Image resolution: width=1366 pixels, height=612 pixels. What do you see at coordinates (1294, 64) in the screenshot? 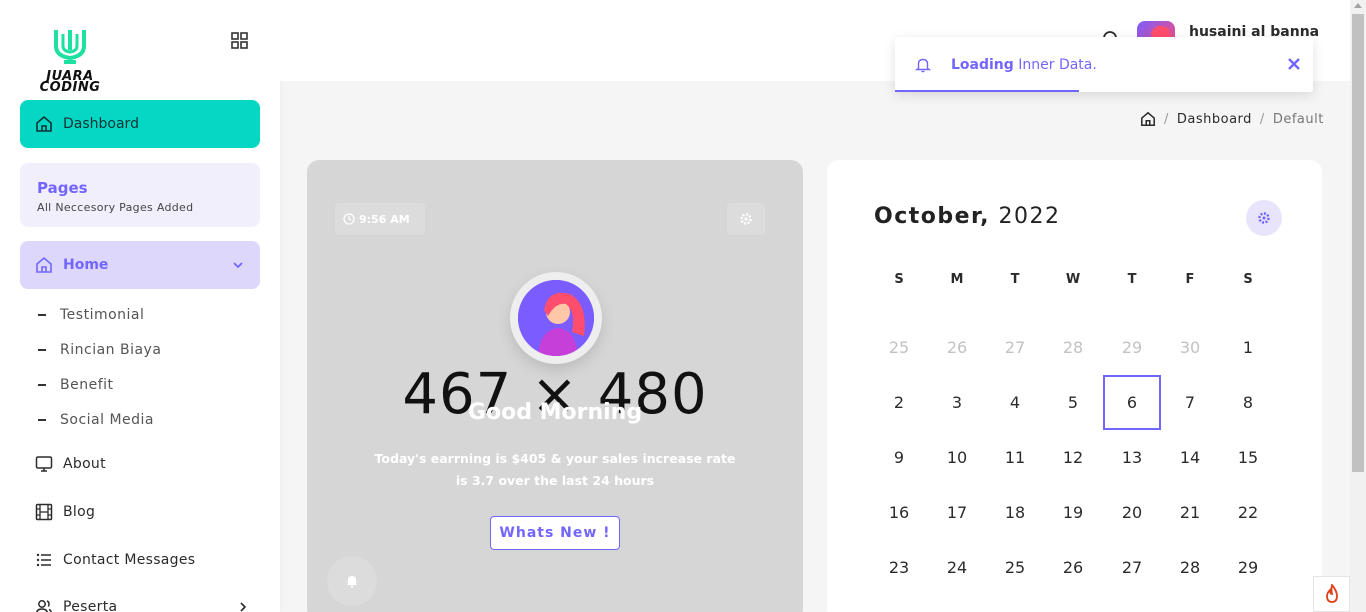
I see `close-icon` at bounding box center [1294, 64].